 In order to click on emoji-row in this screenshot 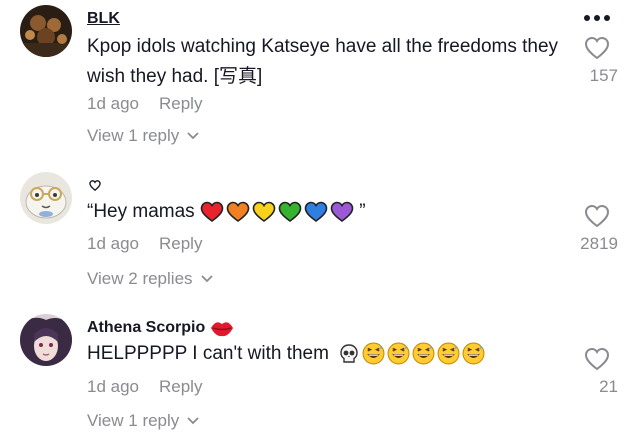, I will do `click(411, 353)`.